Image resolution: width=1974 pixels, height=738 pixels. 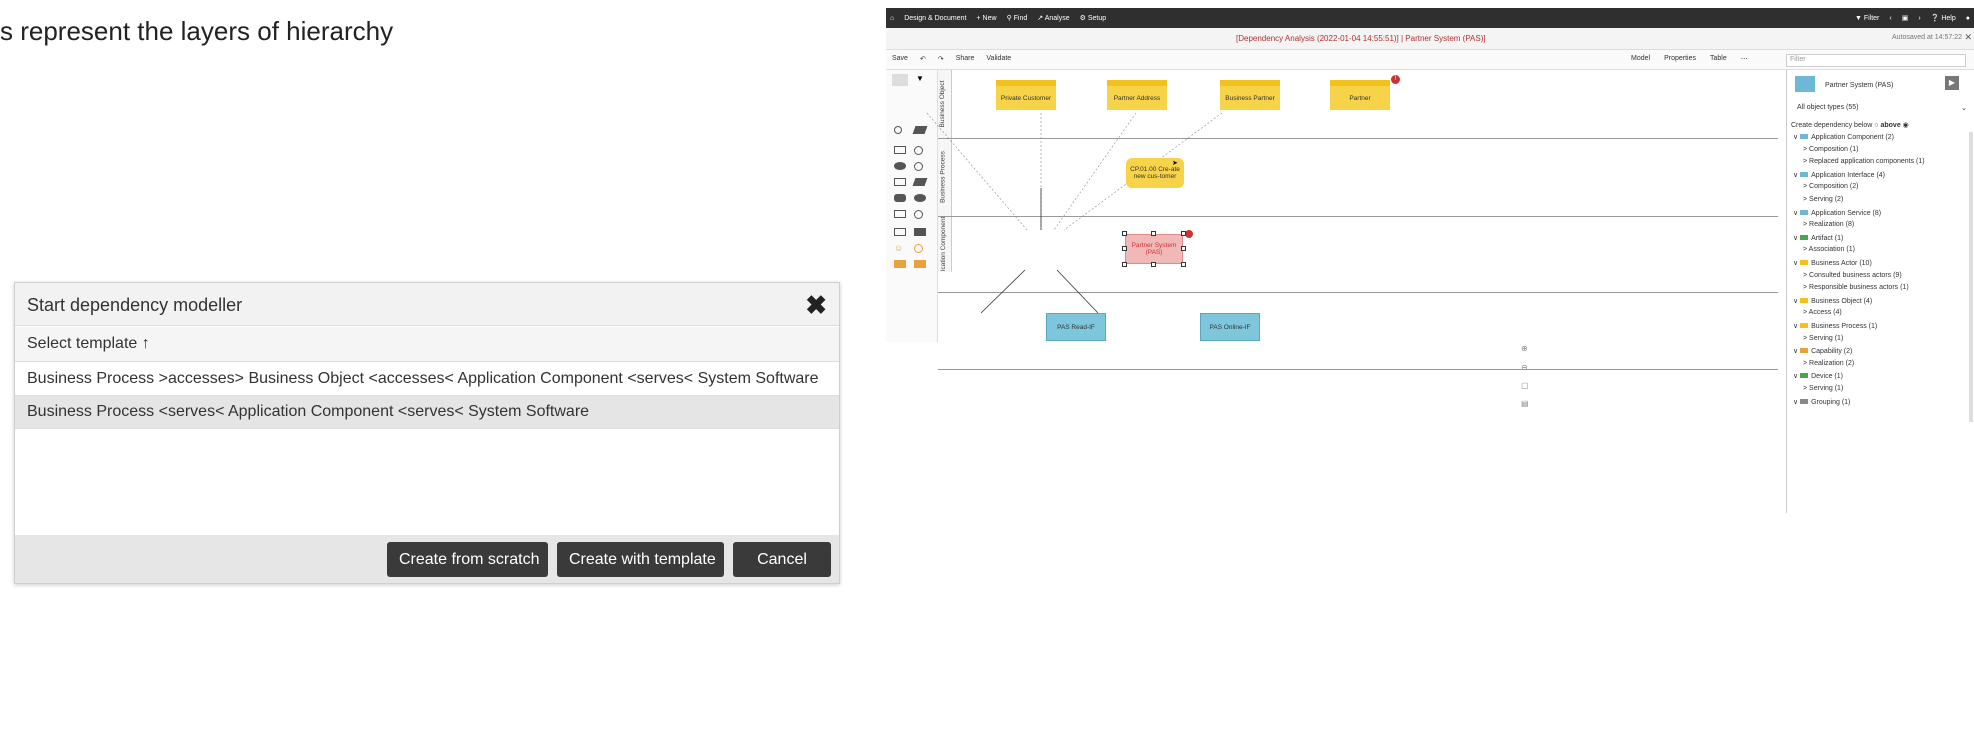 I want to click on business-object-private-customer: Private Customer, so click(x=1026, y=95).